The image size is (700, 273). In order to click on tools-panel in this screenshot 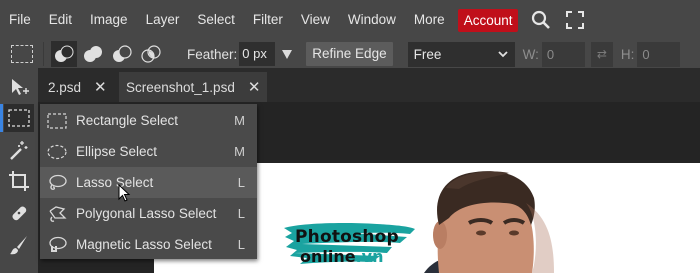, I will do `click(19, 170)`.